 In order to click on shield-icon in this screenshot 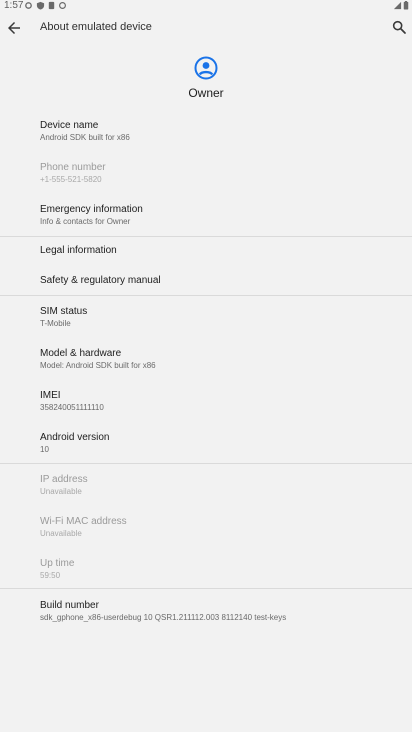, I will do `click(40, 5)`.